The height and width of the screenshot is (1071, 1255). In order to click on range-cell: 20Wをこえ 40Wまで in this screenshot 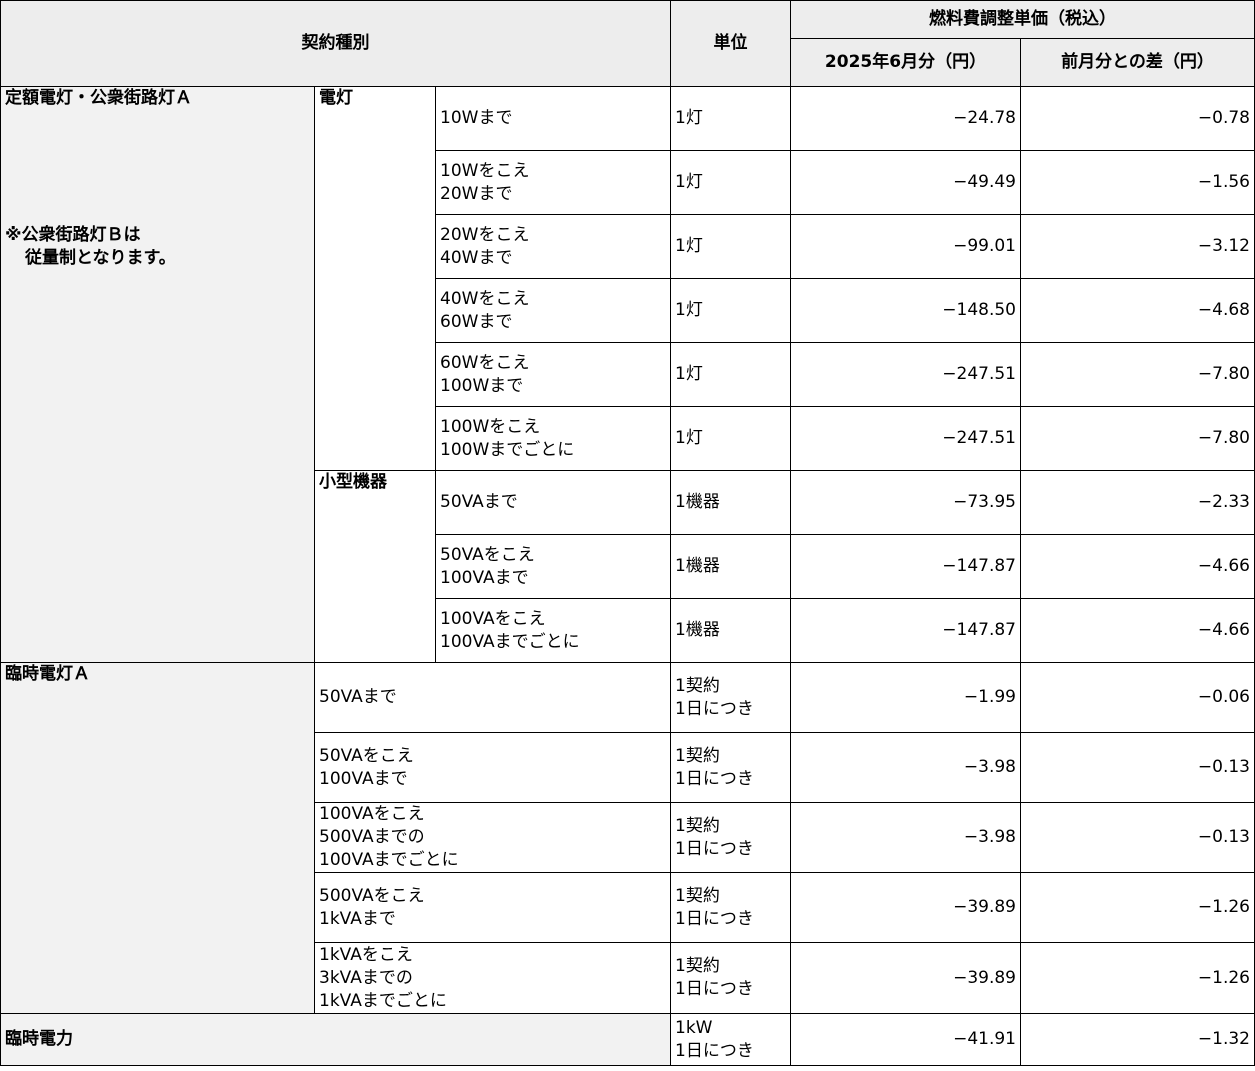, I will do `click(553, 246)`.